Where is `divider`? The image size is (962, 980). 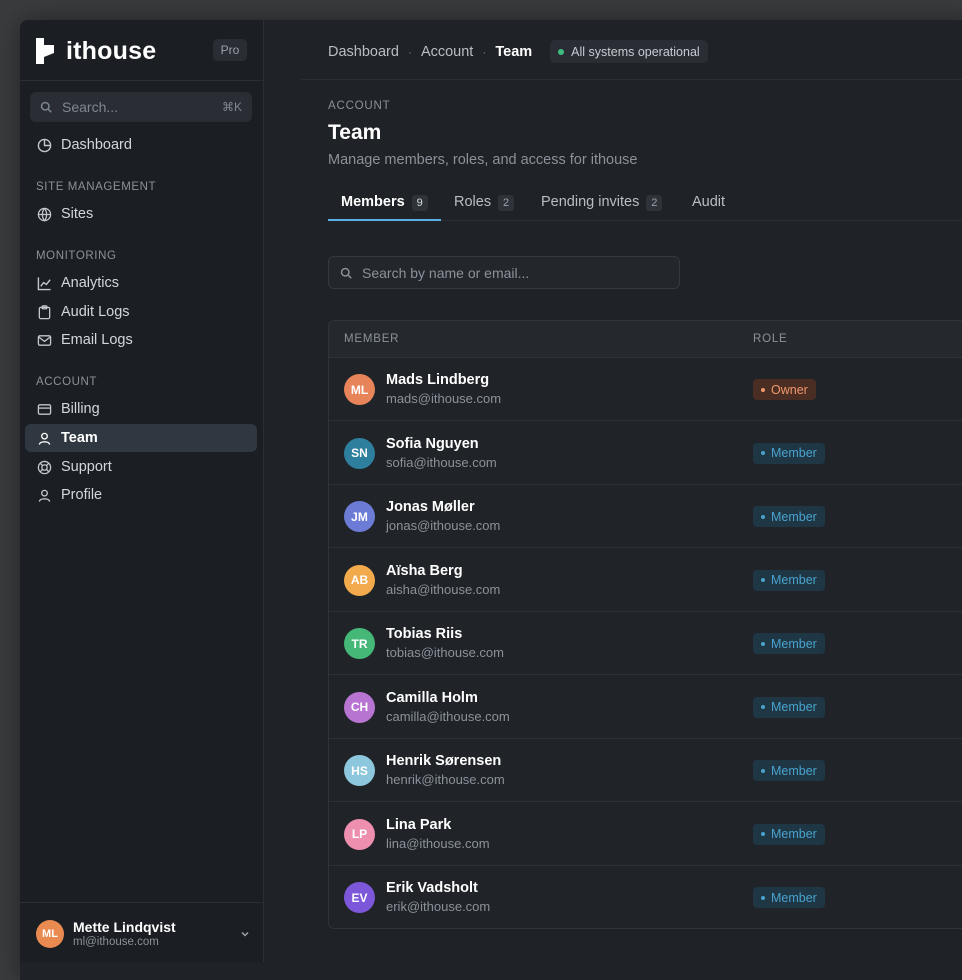
divider is located at coordinates (142, 902).